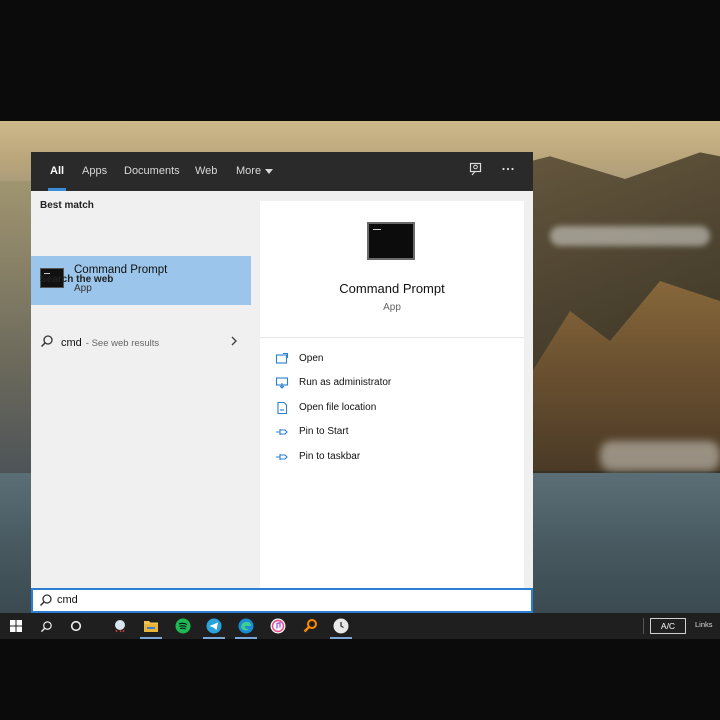 The height and width of the screenshot is (720, 720). What do you see at coordinates (390, 433) in the screenshot?
I see `action-pin-to-start: Pin to Start` at bounding box center [390, 433].